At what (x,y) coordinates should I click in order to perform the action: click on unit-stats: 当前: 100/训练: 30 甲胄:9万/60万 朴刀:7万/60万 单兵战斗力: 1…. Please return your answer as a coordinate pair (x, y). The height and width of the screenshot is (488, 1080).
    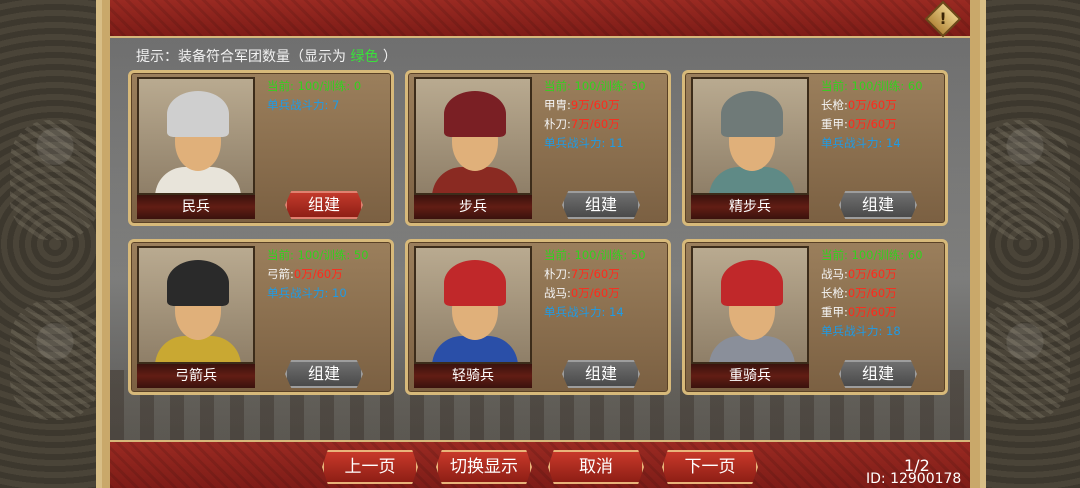
    Looking at the image, I should click on (606, 115).